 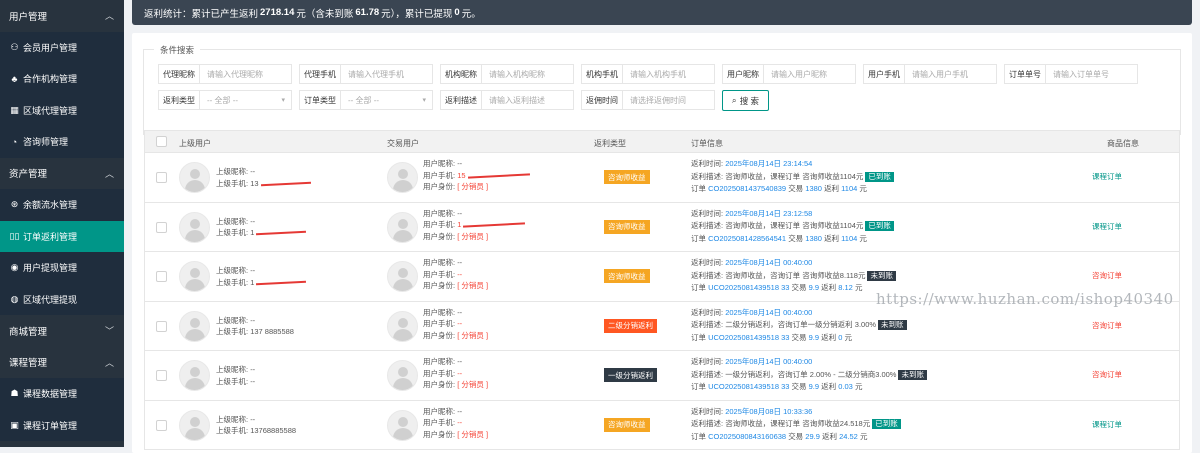 I want to click on input-placeholder: 请输入返利描述, so click(x=517, y=100).